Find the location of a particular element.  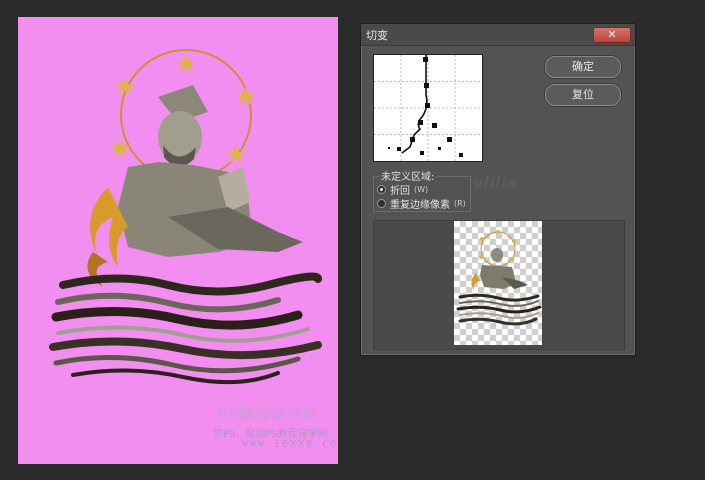

dialog-title: 切变 is located at coordinates (377, 35).